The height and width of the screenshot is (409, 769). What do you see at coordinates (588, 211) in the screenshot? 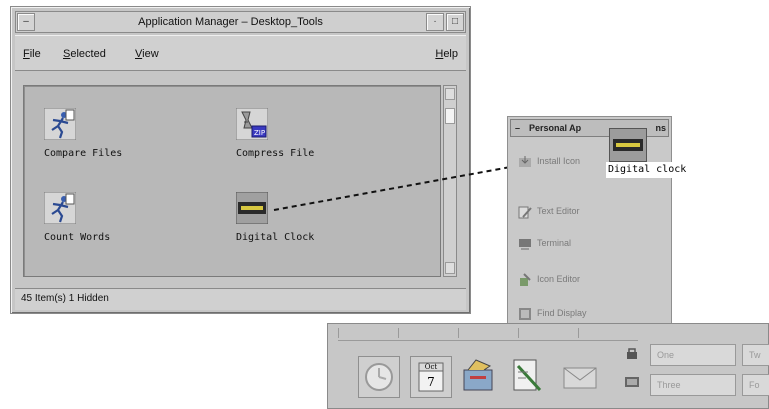
I see `subpanel-item-text-editor: Text Editor` at bounding box center [588, 211].